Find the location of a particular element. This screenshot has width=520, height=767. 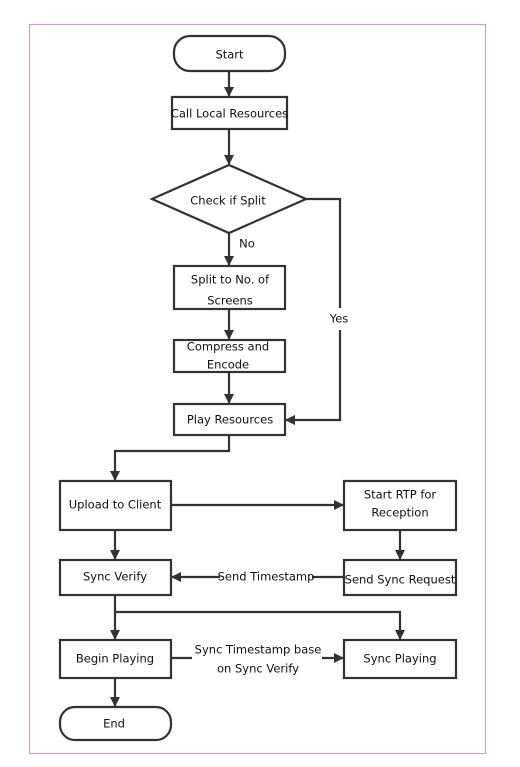

node-sync-playing: Sync Playing is located at coordinates (400, 659).